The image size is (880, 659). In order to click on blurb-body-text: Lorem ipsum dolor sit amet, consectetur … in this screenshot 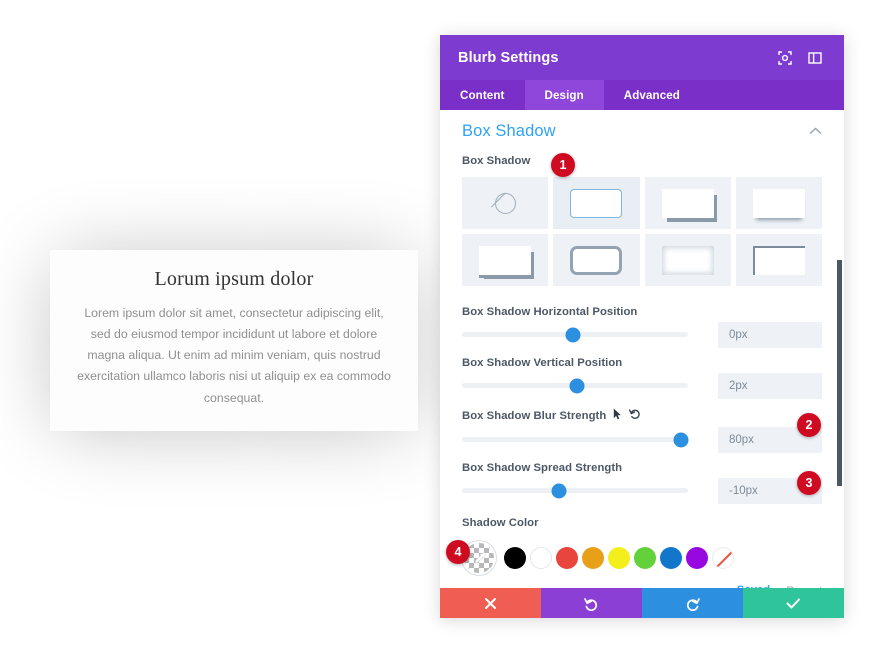, I will do `click(234, 355)`.